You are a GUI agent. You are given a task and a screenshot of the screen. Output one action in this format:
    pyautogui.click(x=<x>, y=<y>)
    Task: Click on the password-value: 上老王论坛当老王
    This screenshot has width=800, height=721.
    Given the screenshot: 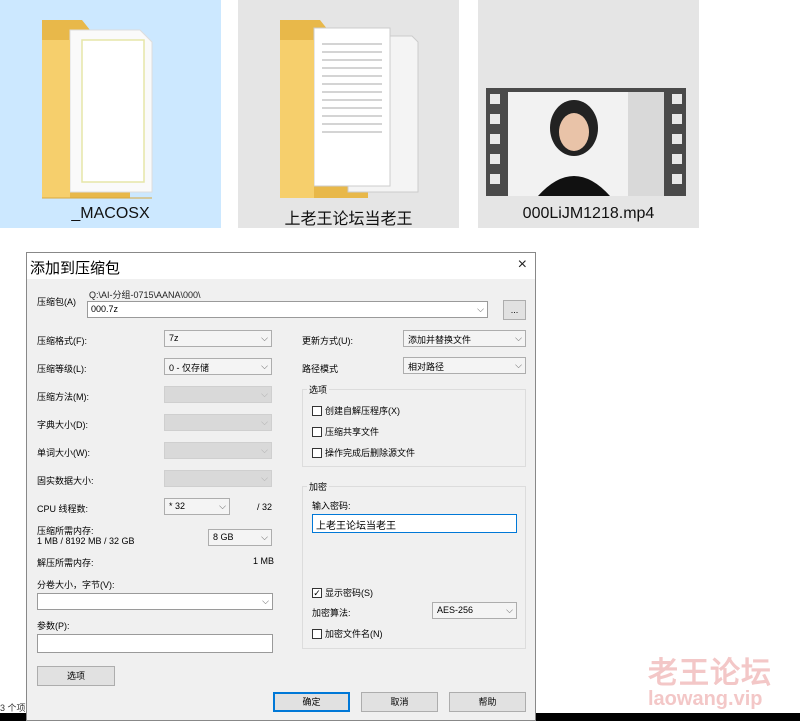 What is the action you would take?
    pyautogui.click(x=356, y=526)
    